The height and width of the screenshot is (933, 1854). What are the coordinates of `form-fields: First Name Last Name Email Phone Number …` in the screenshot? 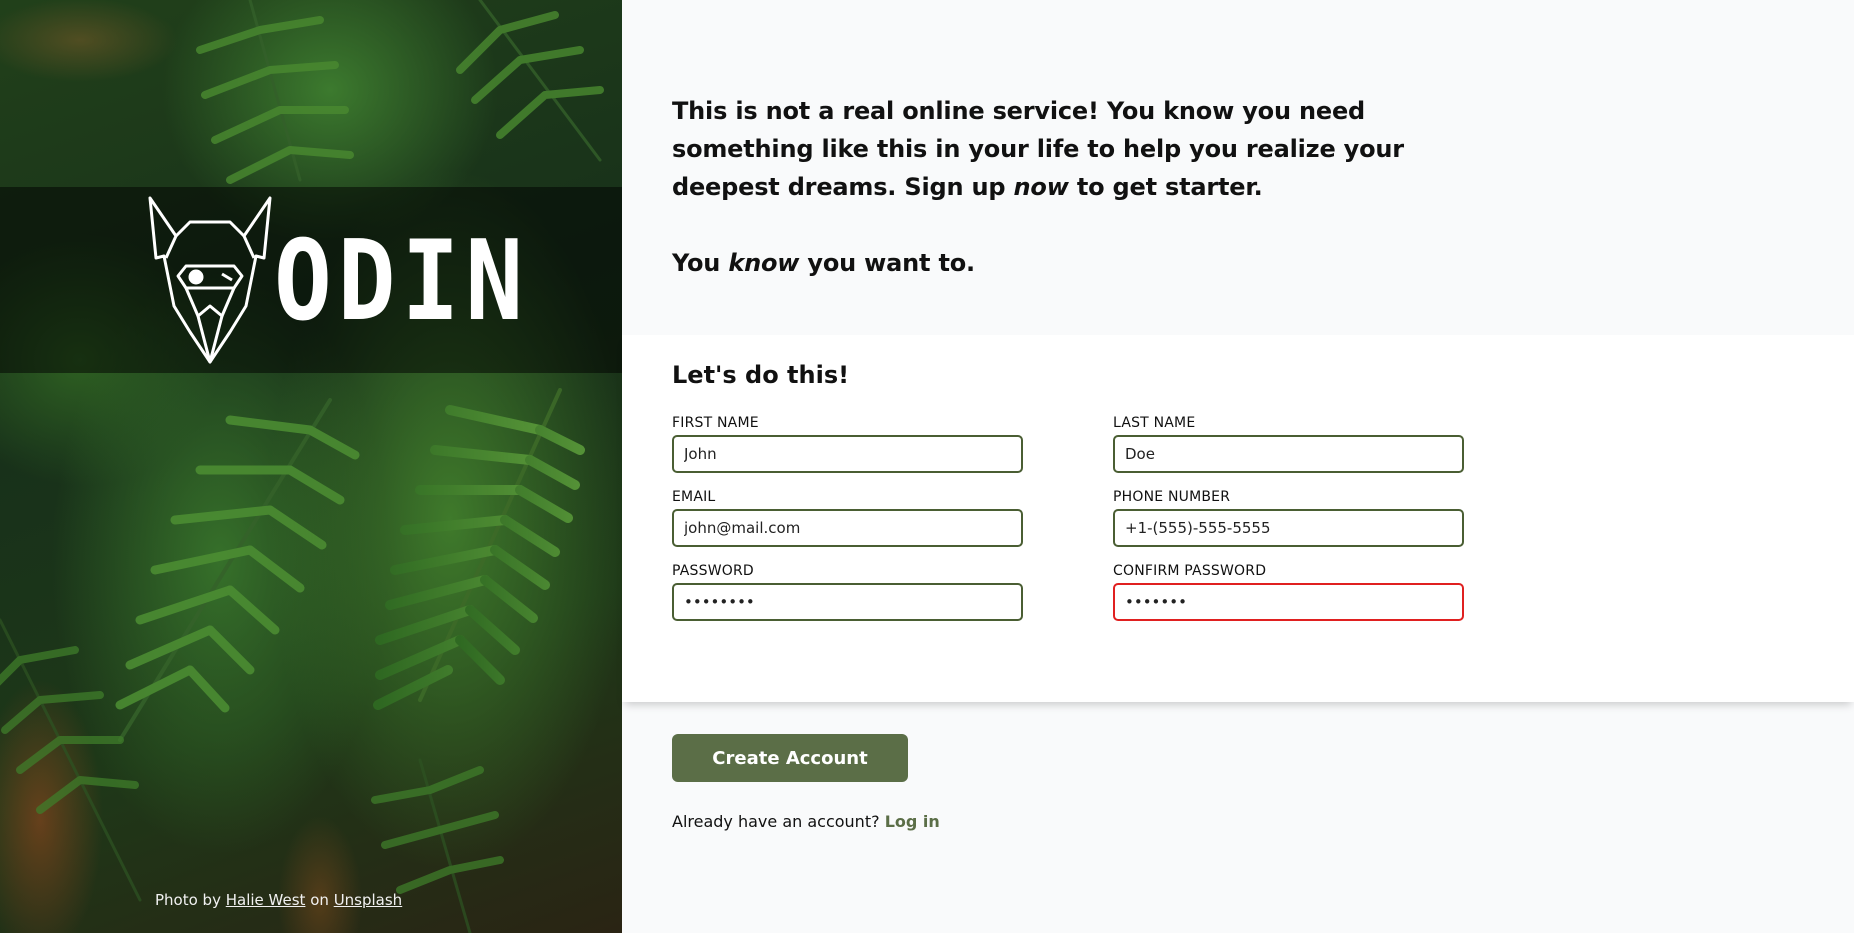 It's located at (1238, 518).